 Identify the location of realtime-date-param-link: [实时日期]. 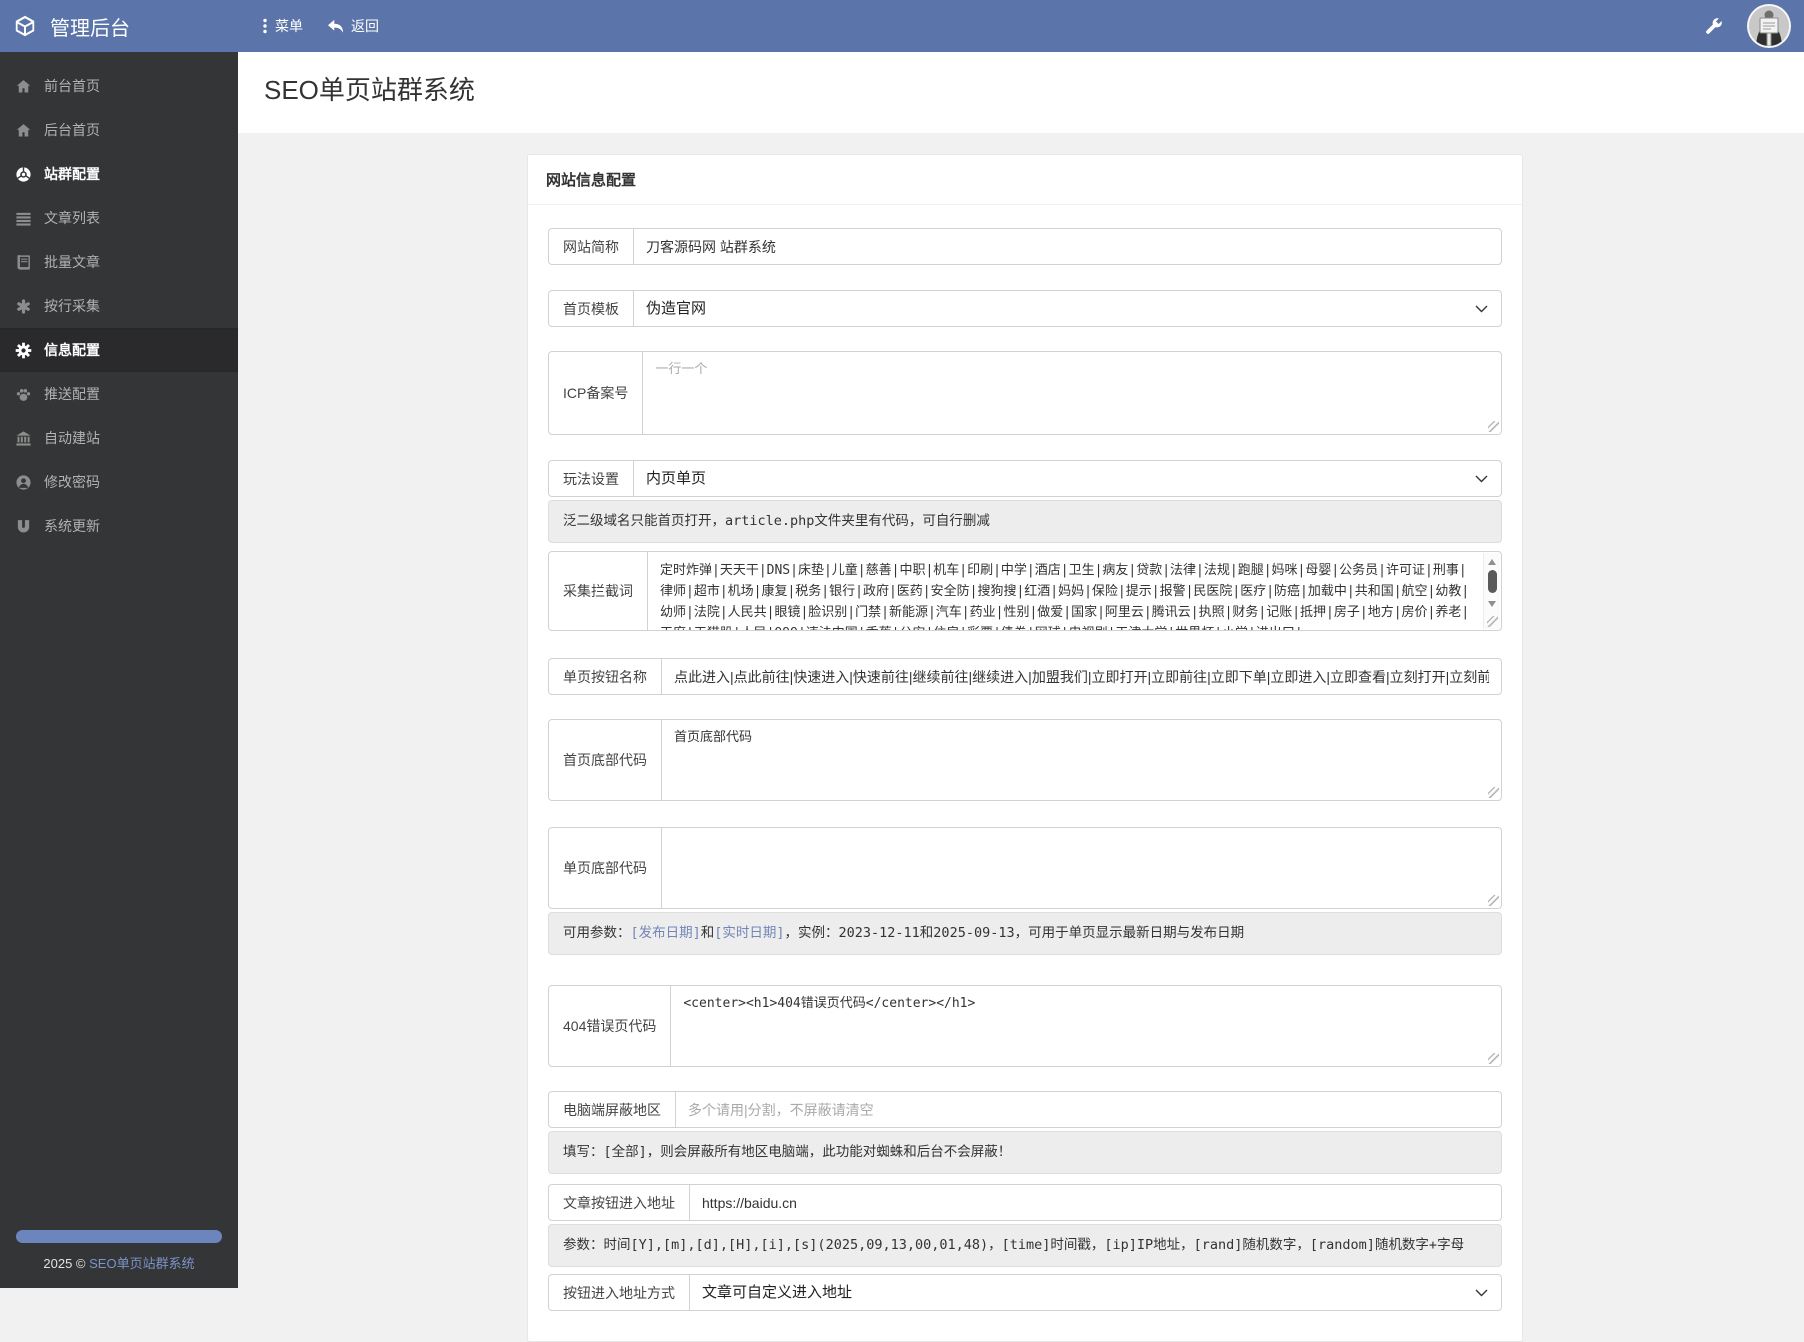
(749, 933).